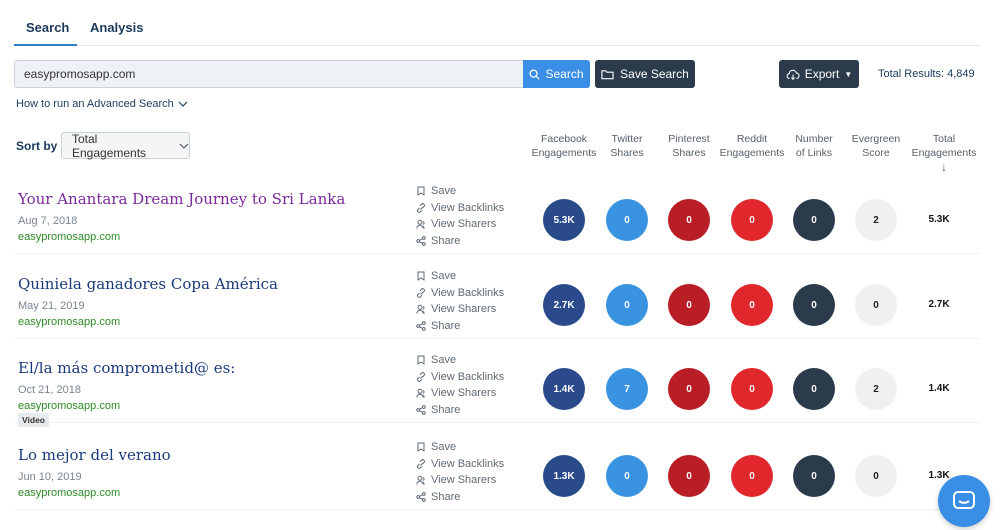 The image size is (1000, 530). I want to click on search-button-label: Search, so click(564, 74).